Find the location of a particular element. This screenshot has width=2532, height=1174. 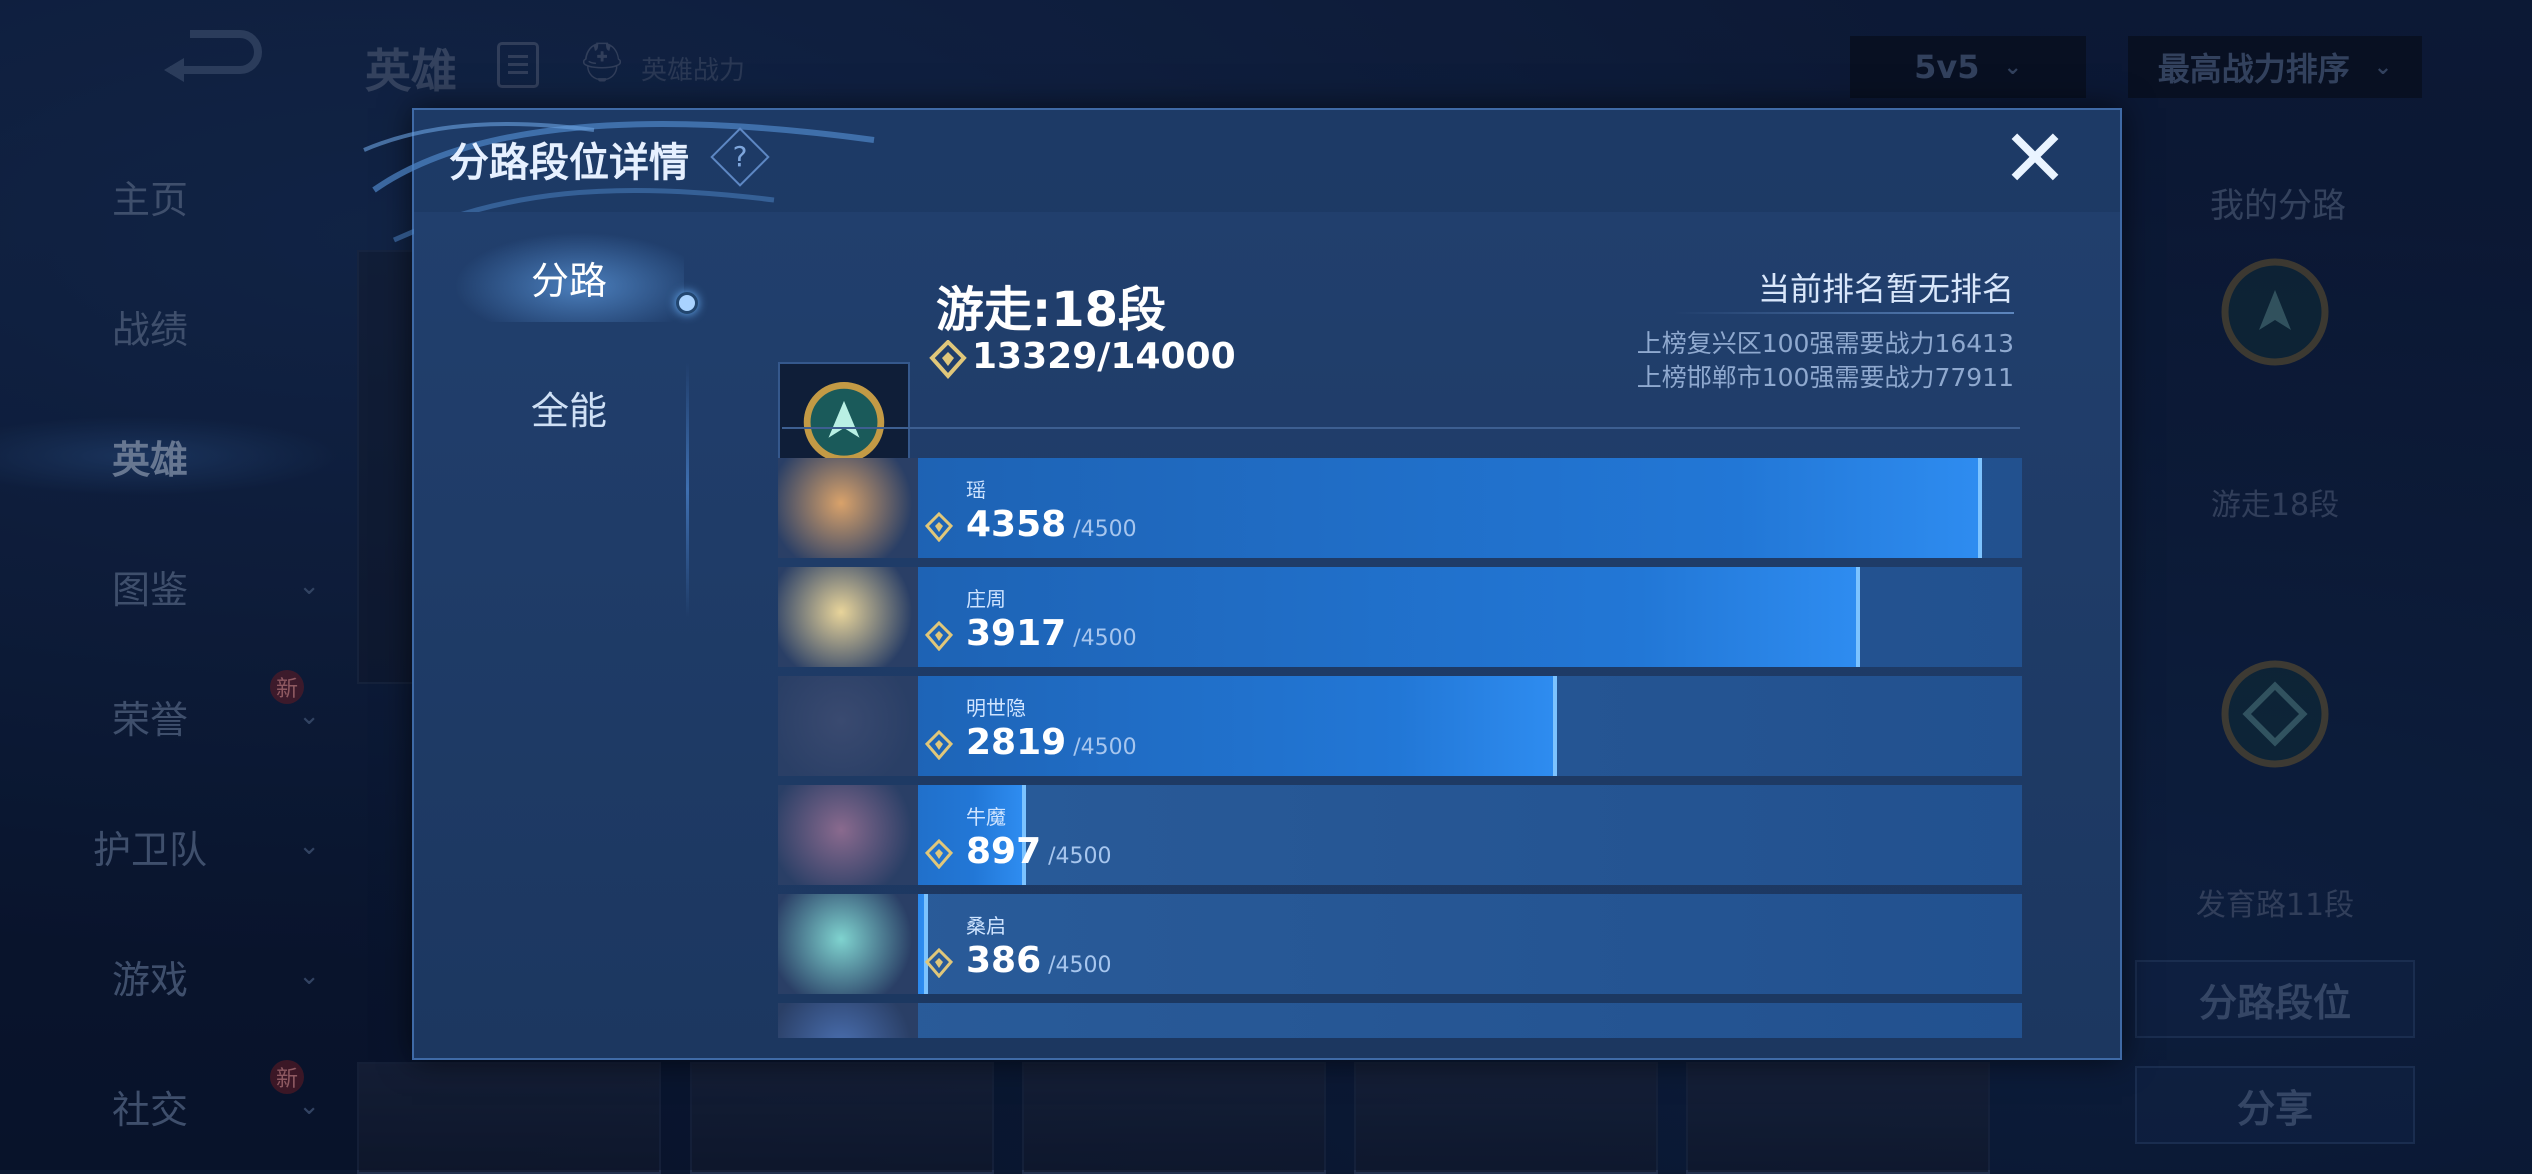

hero-name: 庄周 is located at coordinates (986, 599).